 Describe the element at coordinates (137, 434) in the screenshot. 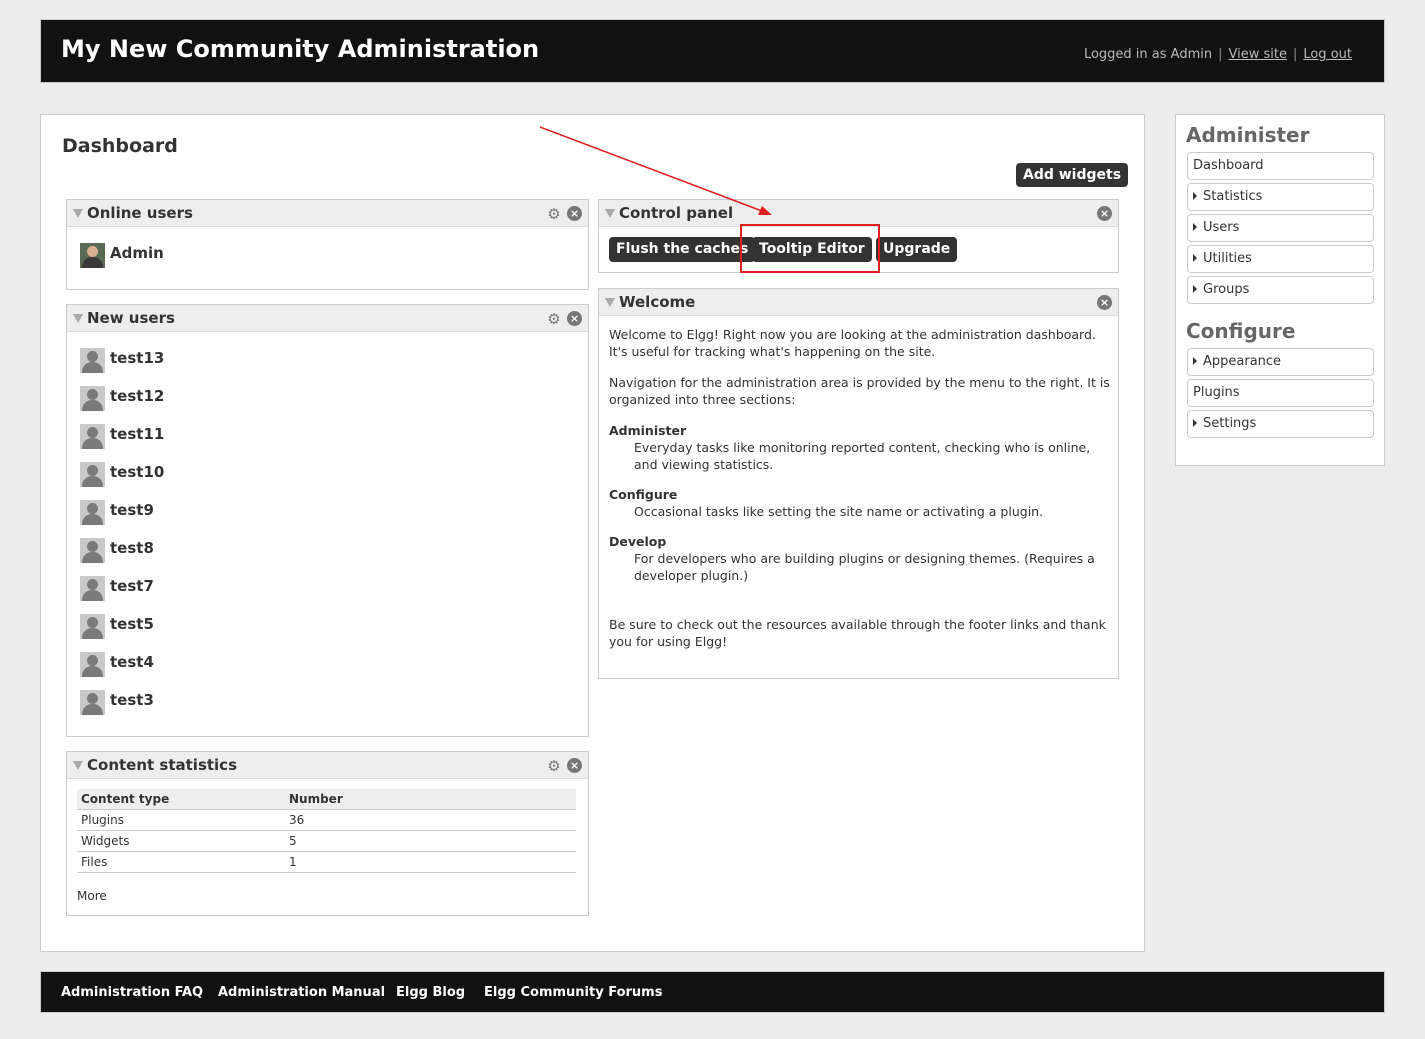

I see `user-name: test11` at that location.